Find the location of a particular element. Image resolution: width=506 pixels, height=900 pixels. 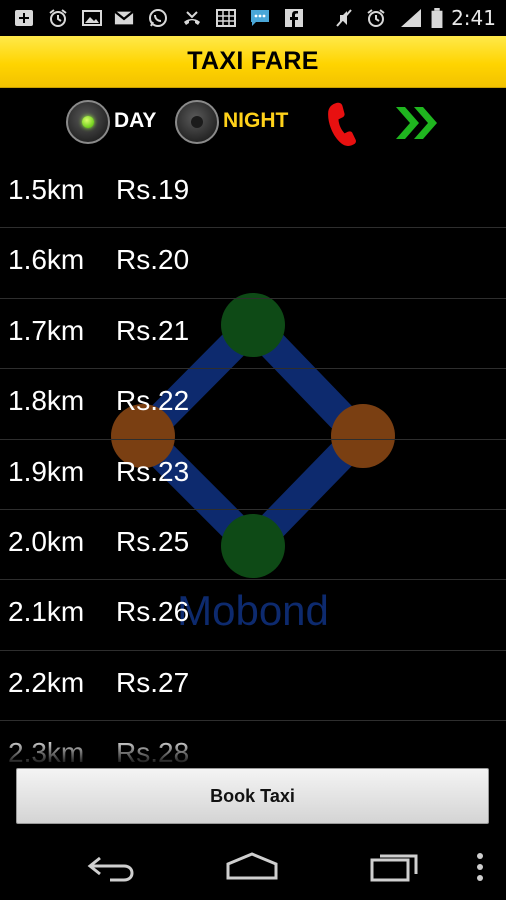

fare-mode-controls: DAY NIGHT is located at coordinates (253, 123).